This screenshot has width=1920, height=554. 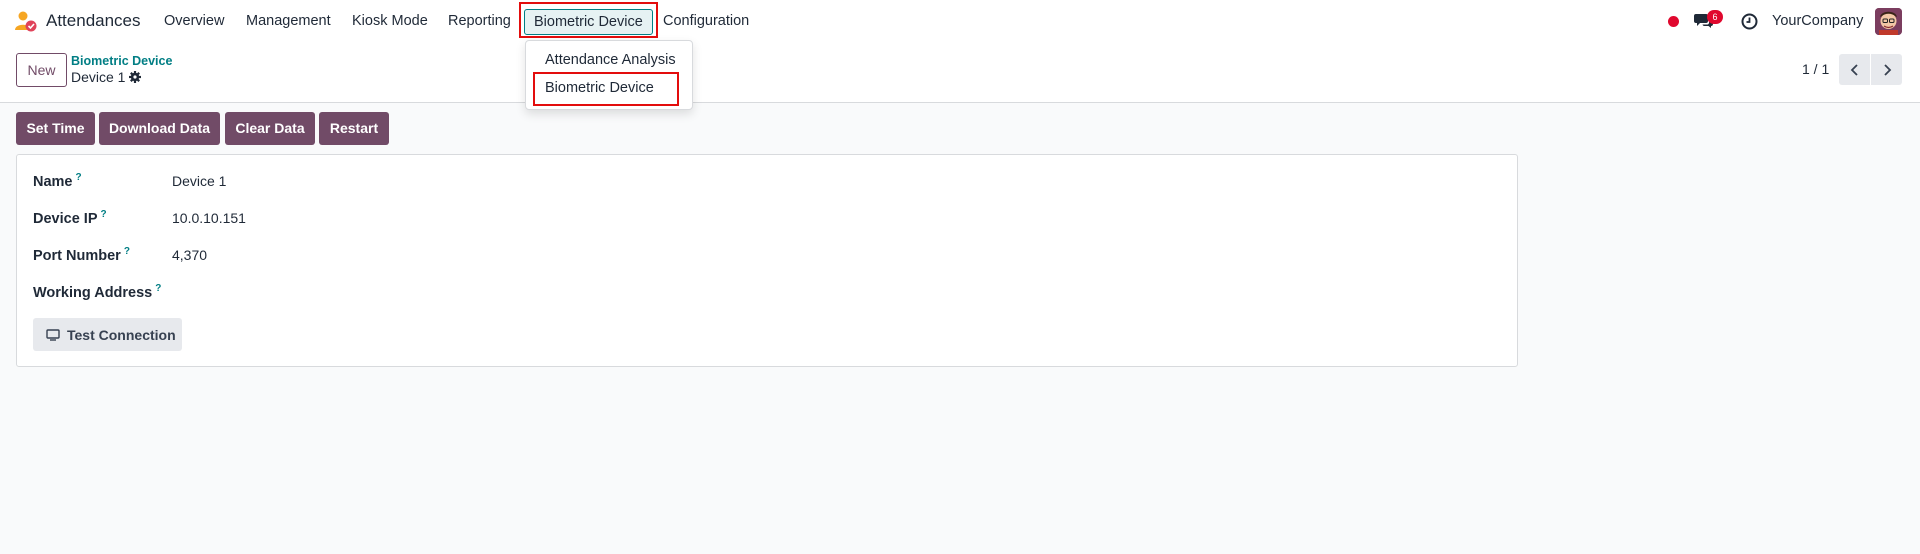 What do you see at coordinates (390, 21) in the screenshot?
I see `menu-kiosk-mode: Kiosk Mode` at bounding box center [390, 21].